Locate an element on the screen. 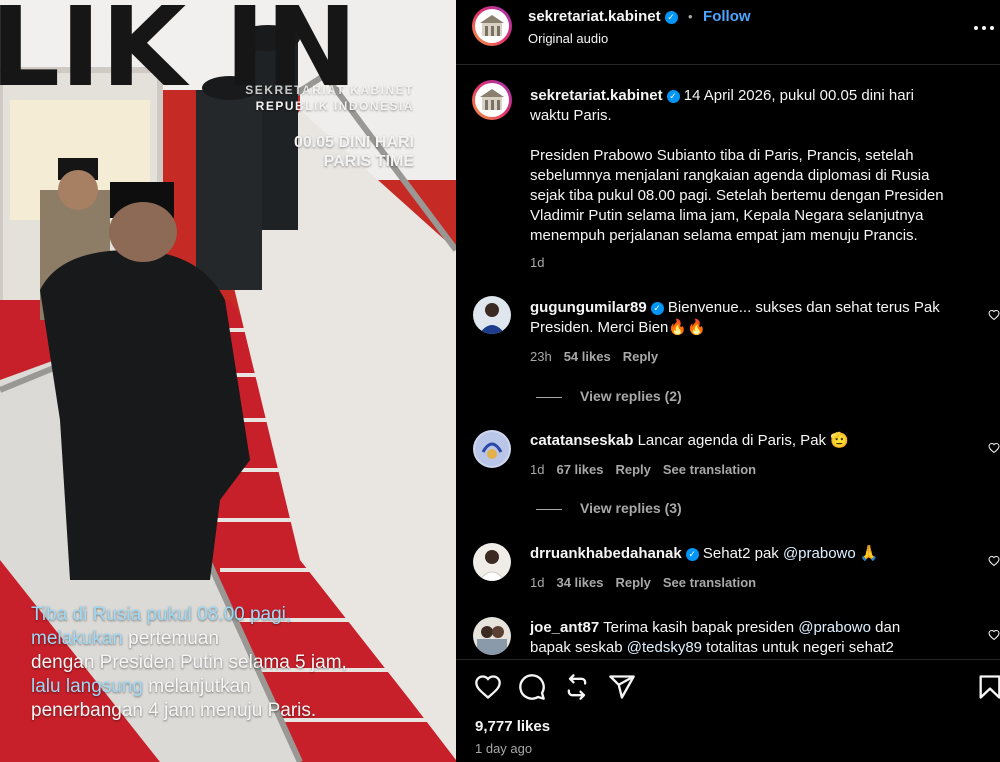 This screenshot has width=1000, height=762. comment-text-a: Sehat2 pak is located at coordinates (742, 553).